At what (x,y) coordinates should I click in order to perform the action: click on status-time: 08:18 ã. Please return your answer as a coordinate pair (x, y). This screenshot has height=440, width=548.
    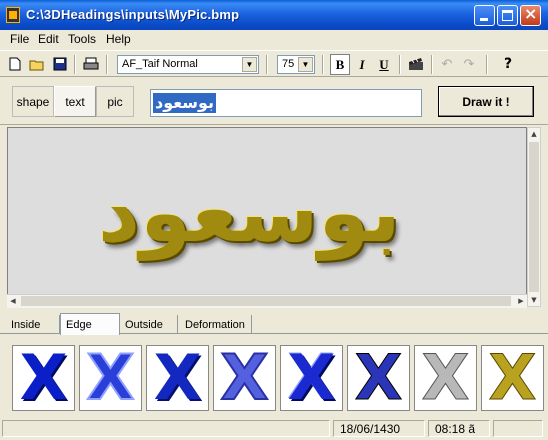
    Looking at the image, I should click on (459, 428).